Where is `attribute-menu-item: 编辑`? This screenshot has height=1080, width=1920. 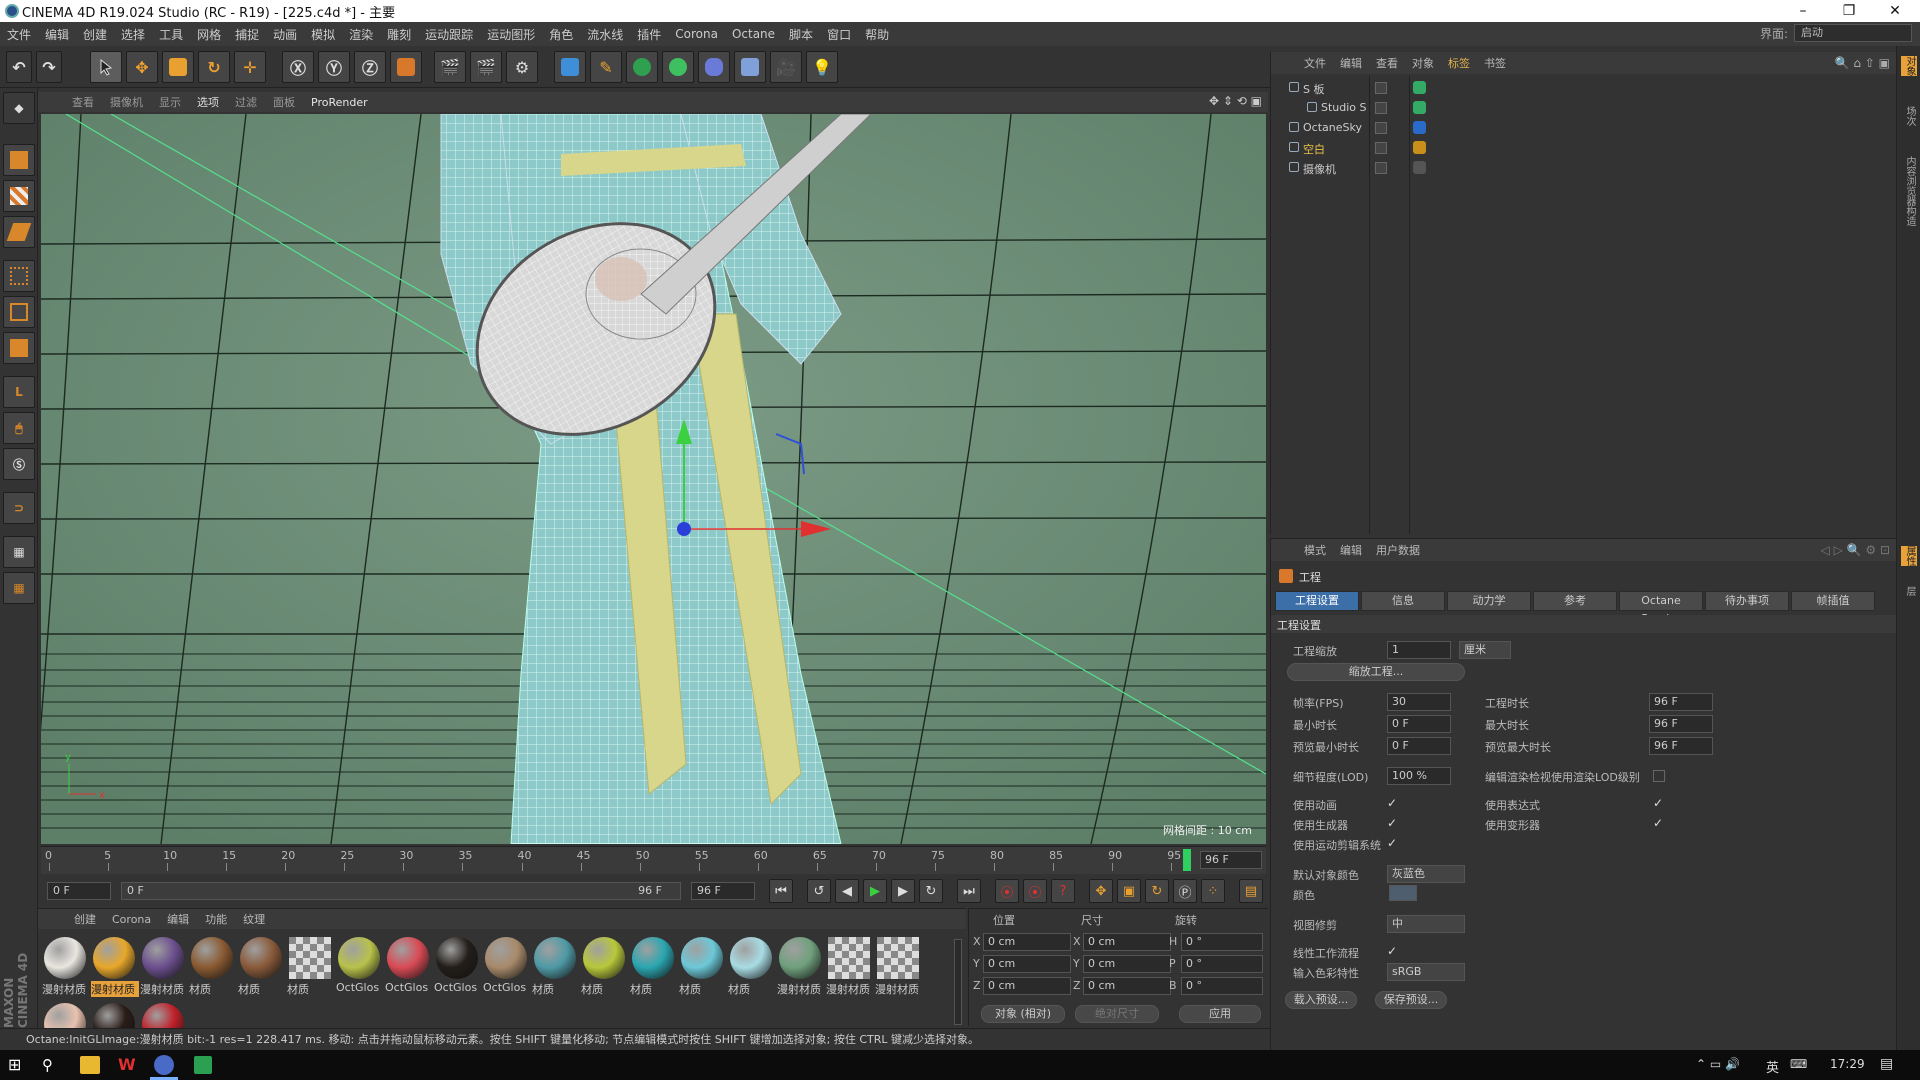 attribute-menu-item: 编辑 is located at coordinates (1351, 550).